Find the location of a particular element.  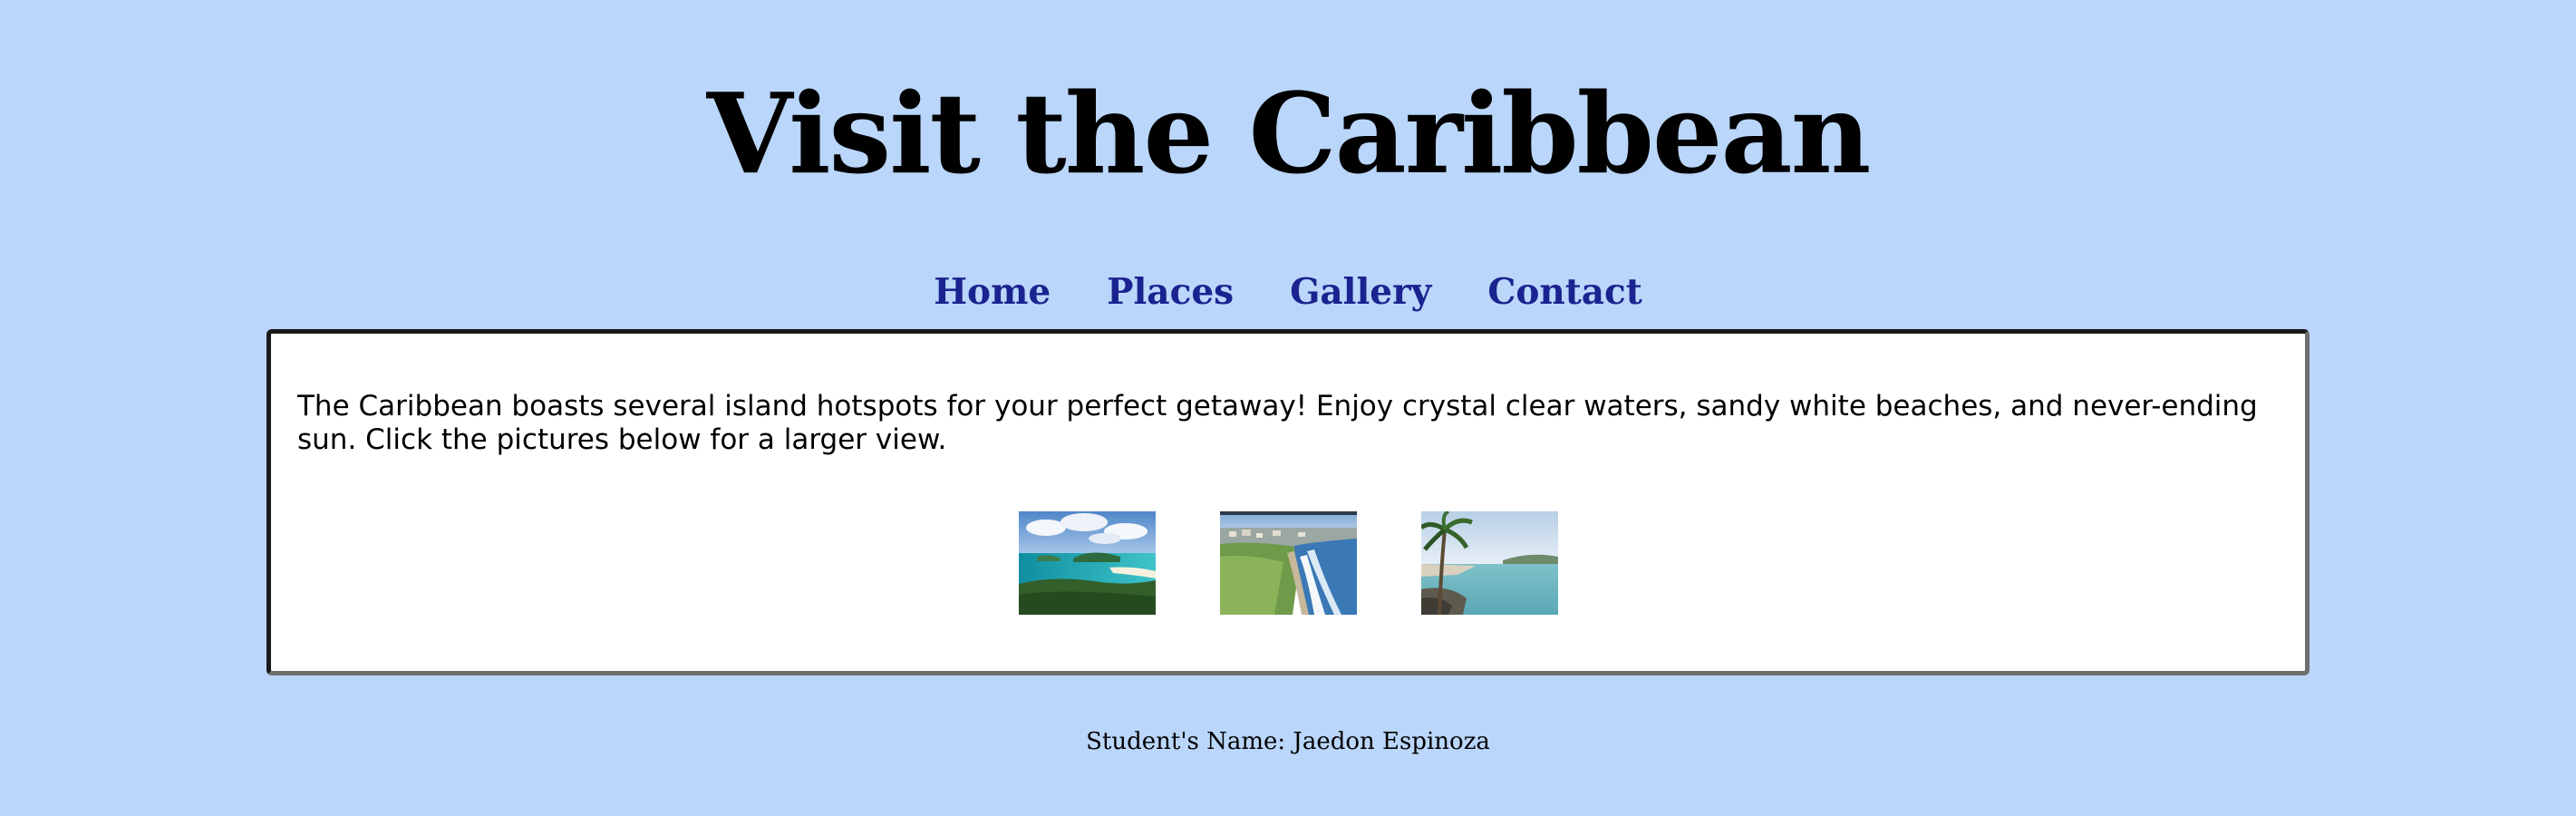

thumbnail-bay-beach is located at coordinates (1087, 563).